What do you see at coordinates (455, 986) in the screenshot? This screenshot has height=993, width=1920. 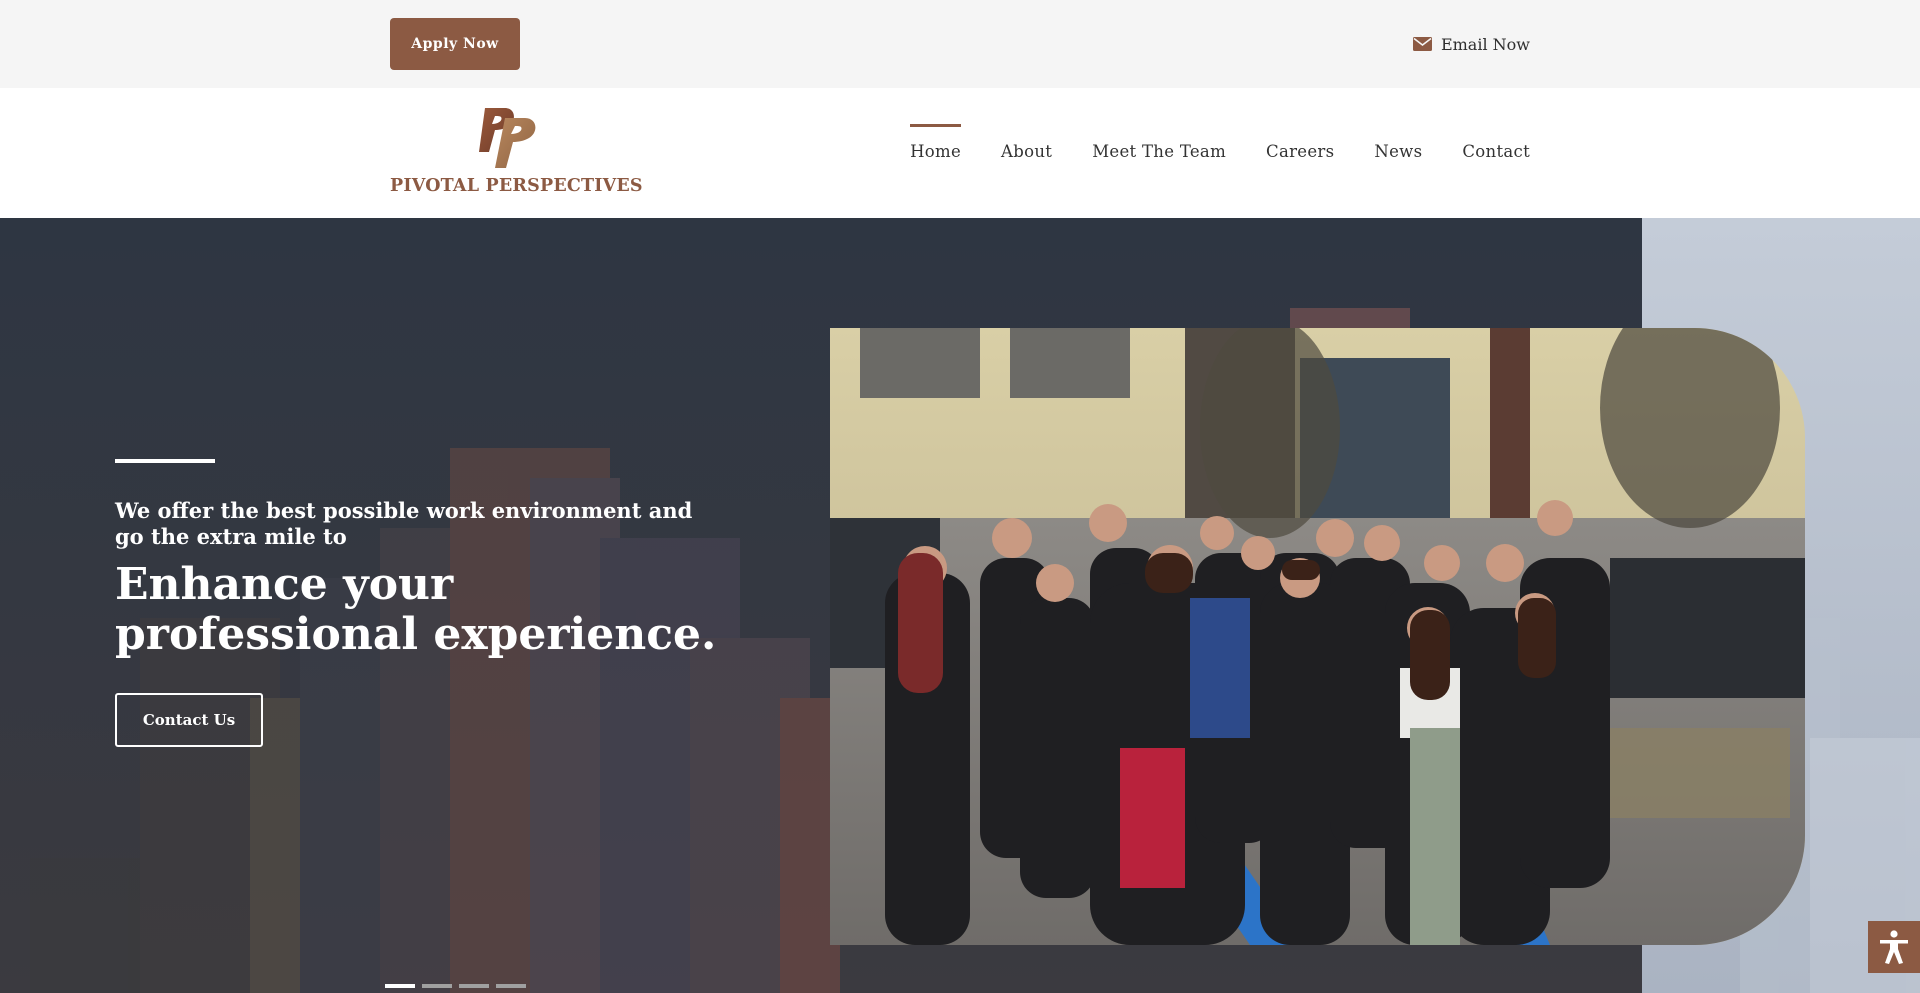 I see `slider-pagination` at bounding box center [455, 986].